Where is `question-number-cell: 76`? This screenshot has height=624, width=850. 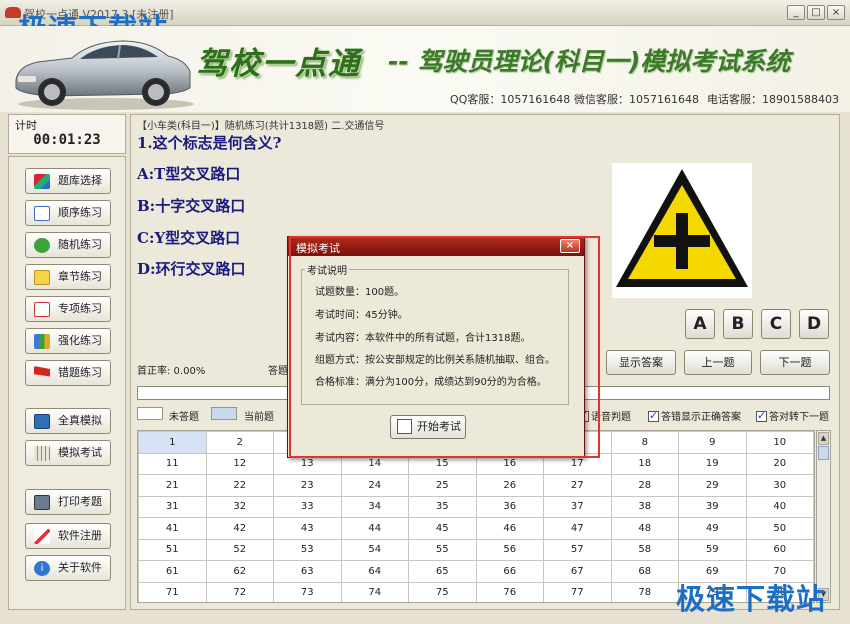
question-number-cell: 76 is located at coordinates (509, 591).